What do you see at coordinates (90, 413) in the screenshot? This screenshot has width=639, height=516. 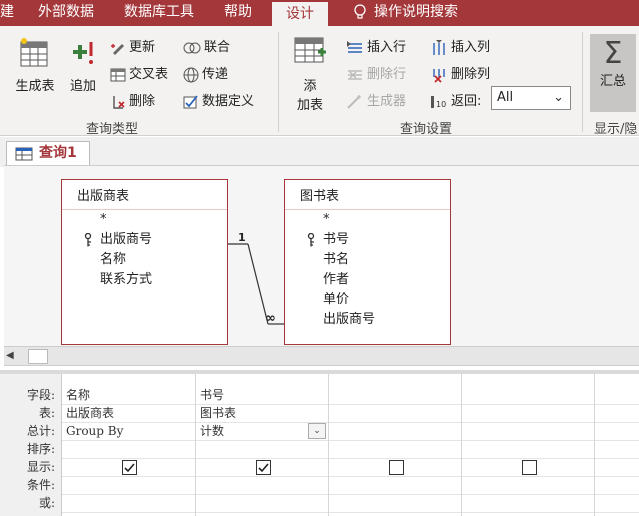 I see `grid-cell-table: 出版商表` at bounding box center [90, 413].